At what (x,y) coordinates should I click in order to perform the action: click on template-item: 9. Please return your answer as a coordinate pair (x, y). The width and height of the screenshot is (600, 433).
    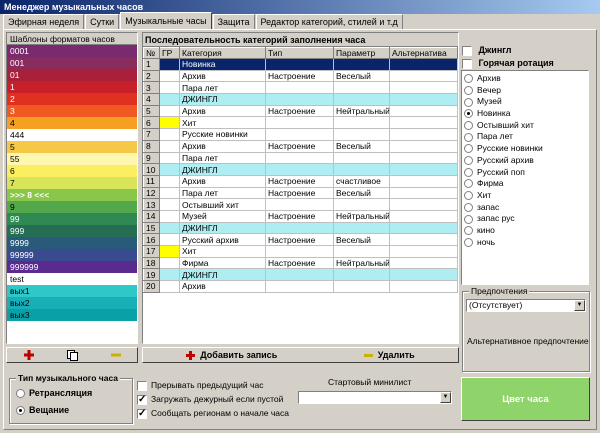
    Looking at the image, I should click on (72, 207).